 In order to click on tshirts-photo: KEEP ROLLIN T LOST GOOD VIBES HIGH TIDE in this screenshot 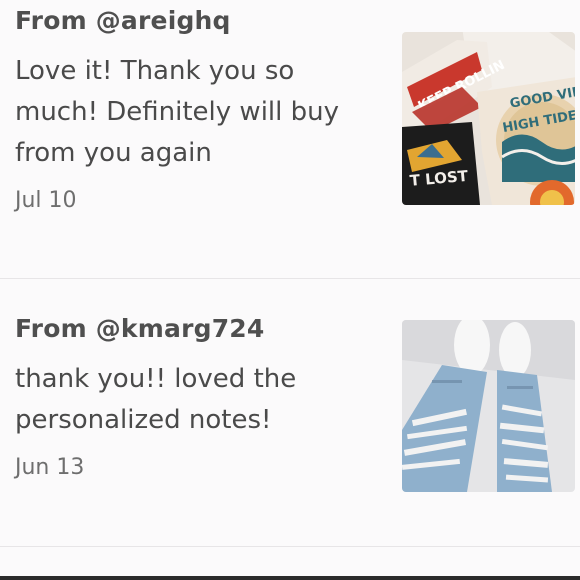, I will do `click(488, 118)`.